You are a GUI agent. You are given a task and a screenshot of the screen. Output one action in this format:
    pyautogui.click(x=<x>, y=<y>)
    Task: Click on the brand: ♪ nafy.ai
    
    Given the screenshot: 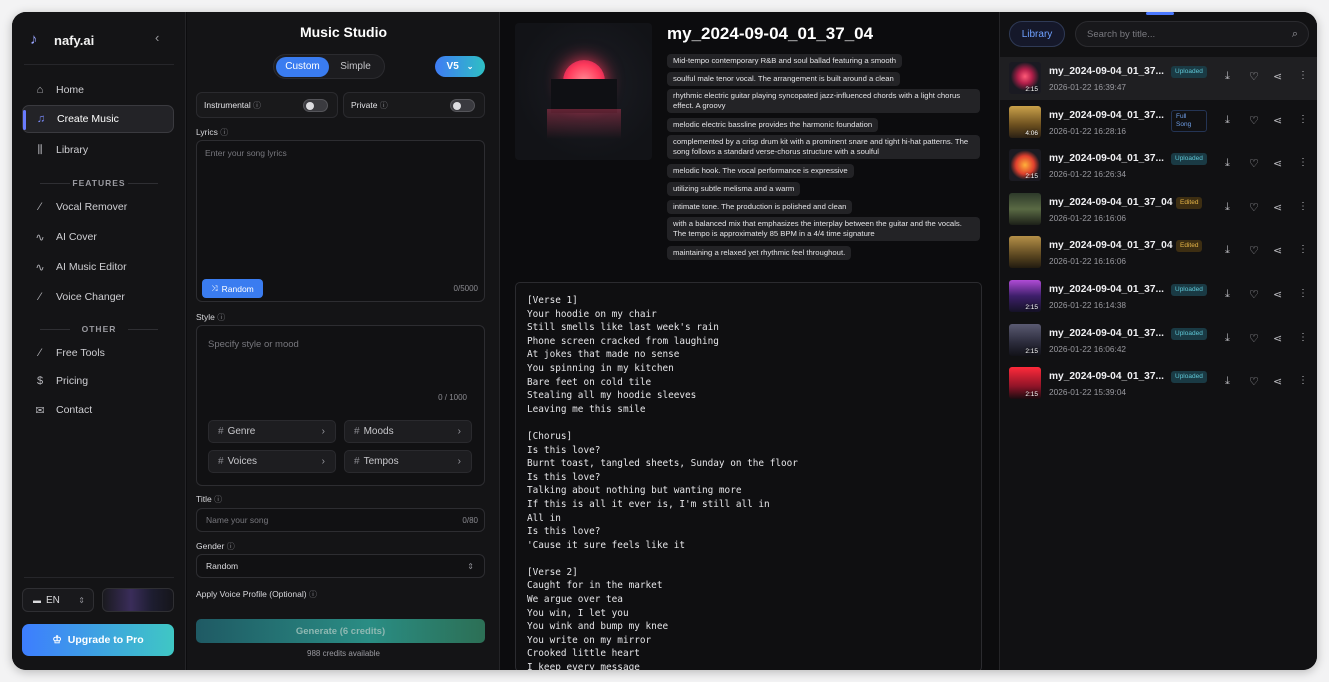 What is the action you would take?
    pyautogui.click(x=62, y=40)
    